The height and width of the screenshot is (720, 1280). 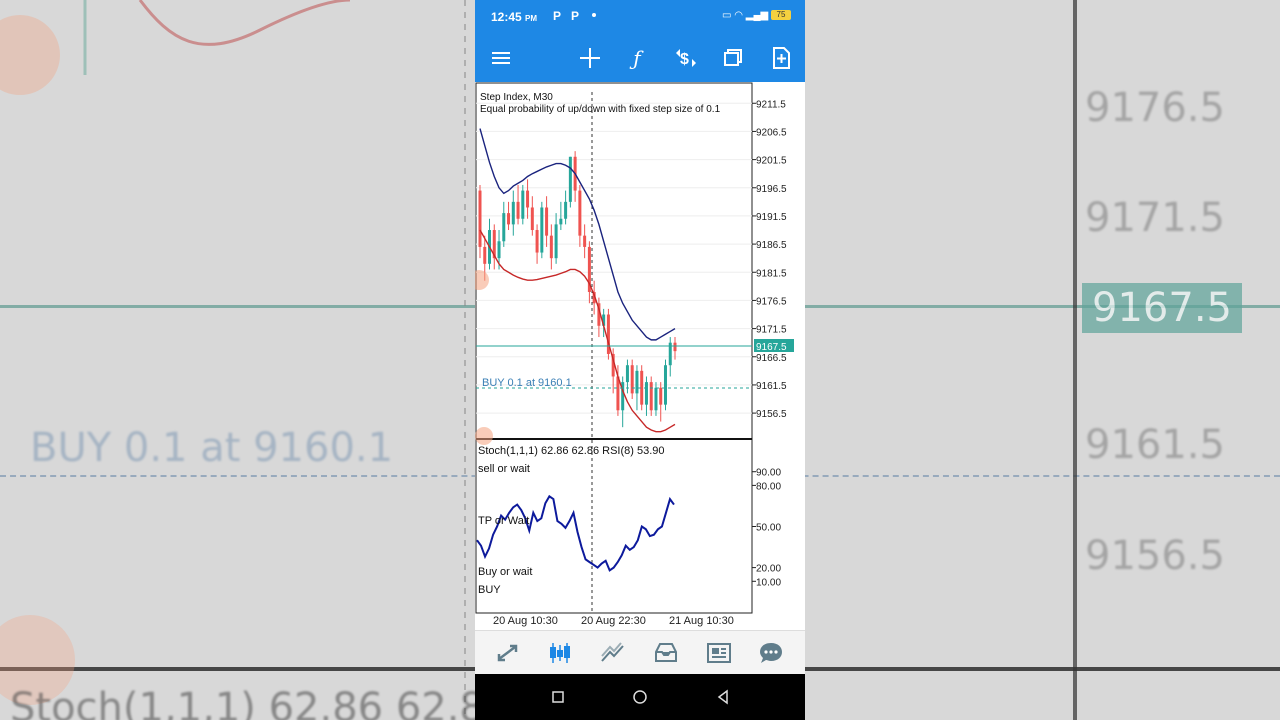 What do you see at coordinates (516, 97) in the screenshot?
I see `chart-title: Step Index, M30` at bounding box center [516, 97].